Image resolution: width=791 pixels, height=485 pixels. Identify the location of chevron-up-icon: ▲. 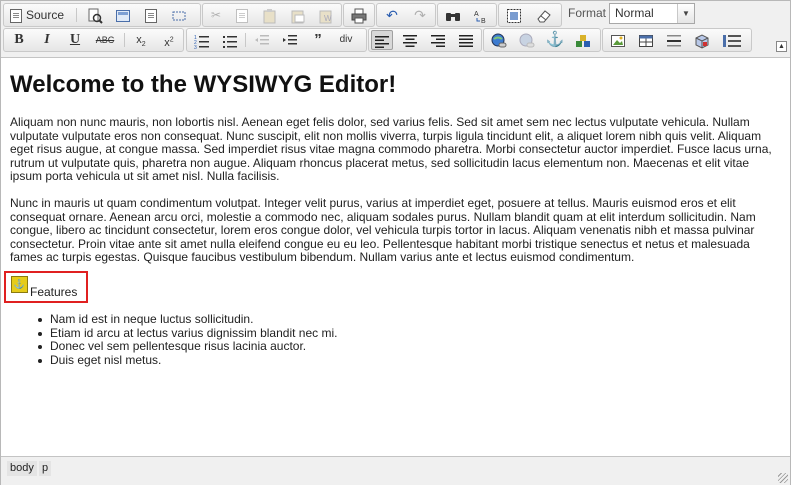
(781, 46).